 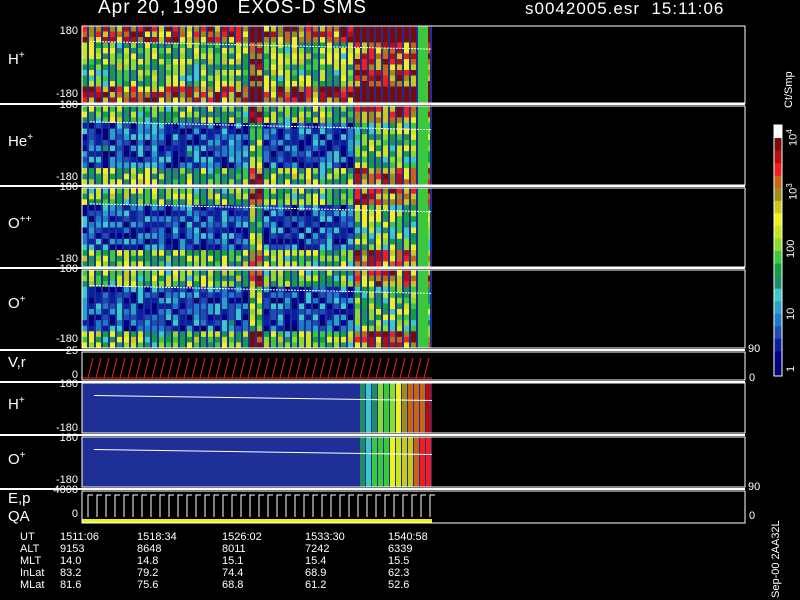 I want to click on colorbar-tick-100: 100, so click(x=791, y=248).